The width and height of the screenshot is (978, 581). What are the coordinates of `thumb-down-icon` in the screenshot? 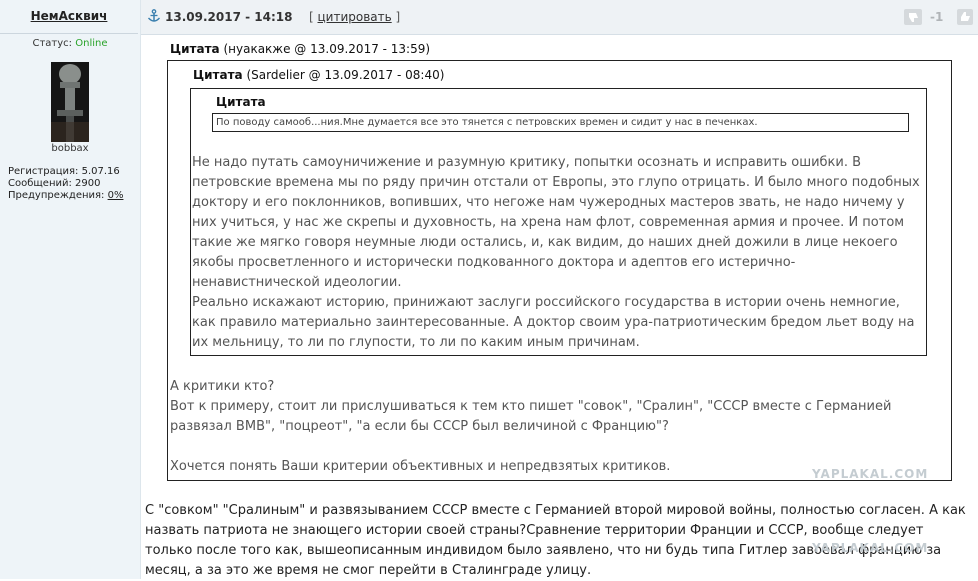 It's located at (913, 17).